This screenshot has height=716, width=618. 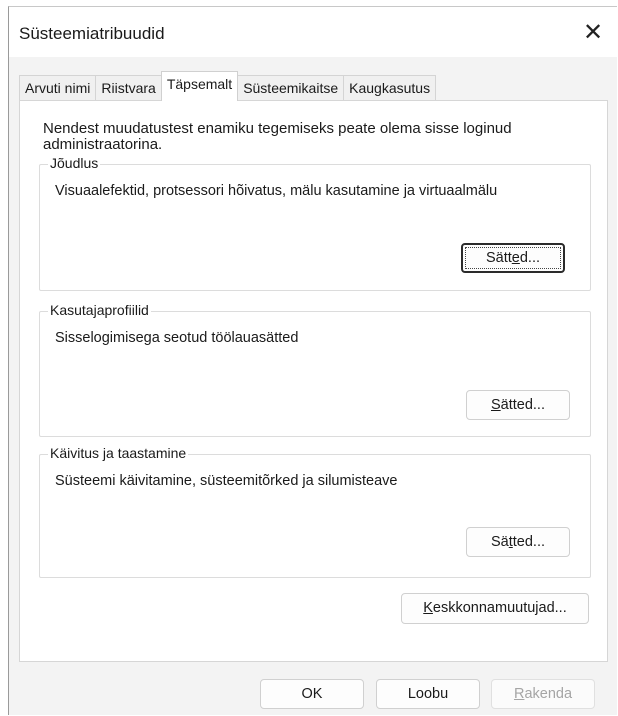 What do you see at coordinates (74, 163) in the screenshot?
I see `performance-group-title: Jõudlus` at bounding box center [74, 163].